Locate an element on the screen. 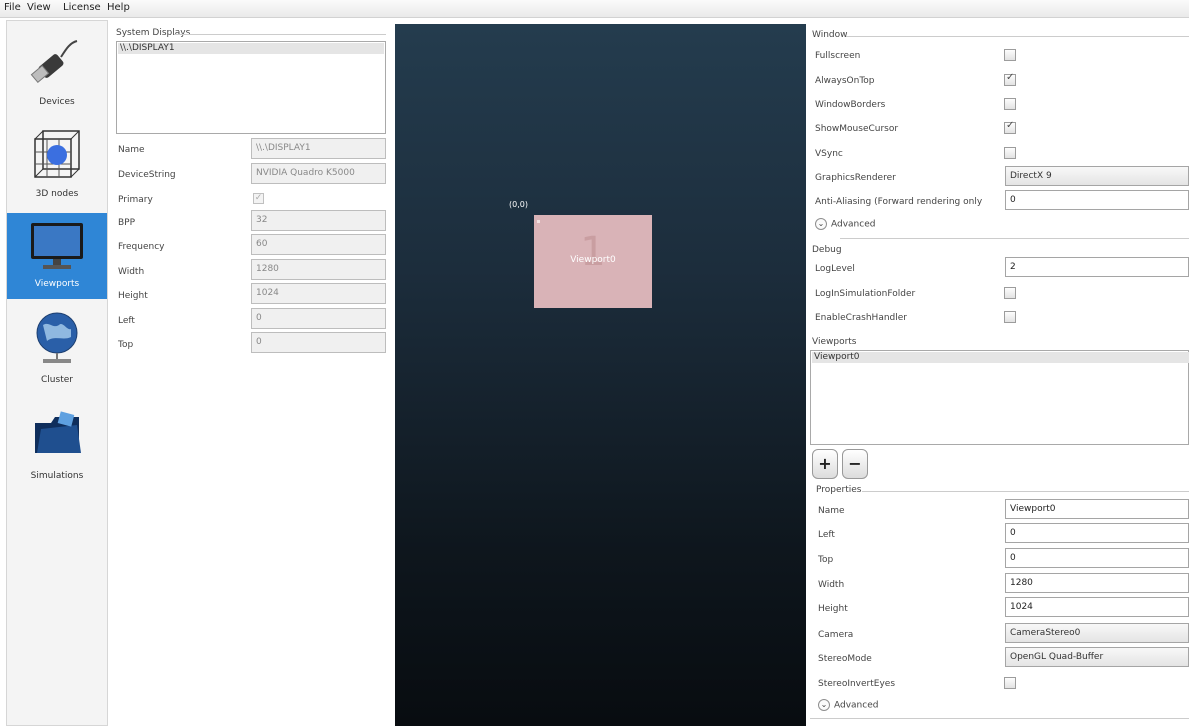  vp-stereoinverteyes-checkbox is located at coordinates (1010, 683).